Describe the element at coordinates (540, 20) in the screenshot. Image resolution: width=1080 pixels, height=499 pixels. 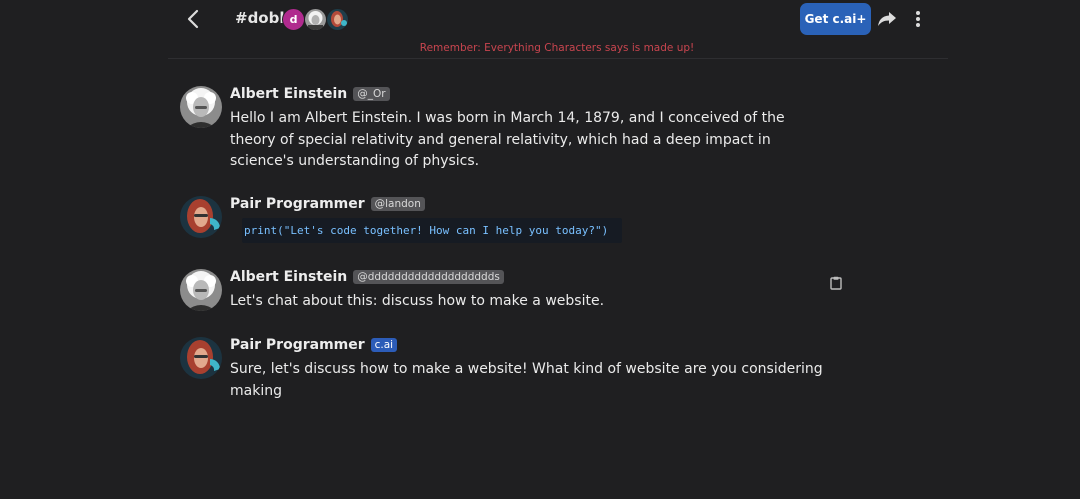
I see `chat-header: #dobl d Get c.ai+` at that location.